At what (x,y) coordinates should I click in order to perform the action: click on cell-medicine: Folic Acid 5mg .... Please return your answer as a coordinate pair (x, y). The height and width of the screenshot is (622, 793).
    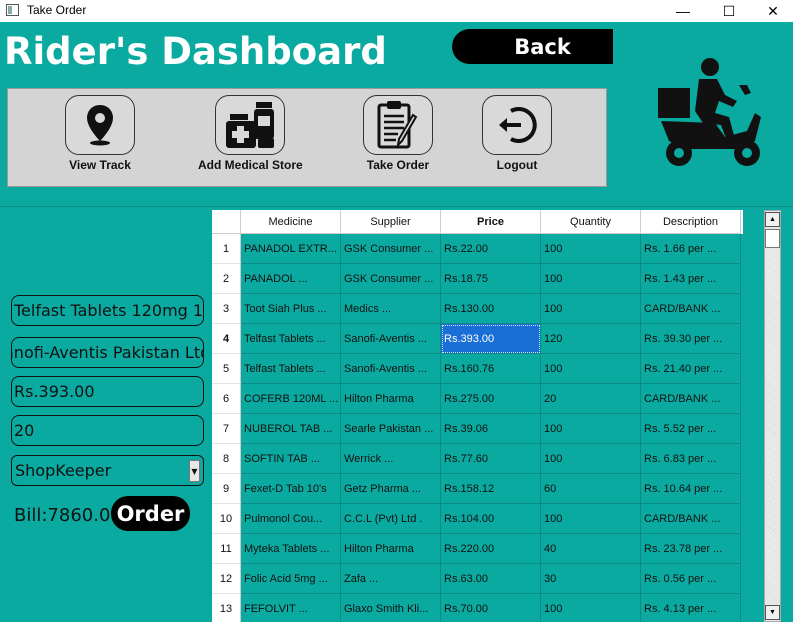
    Looking at the image, I should click on (291, 579).